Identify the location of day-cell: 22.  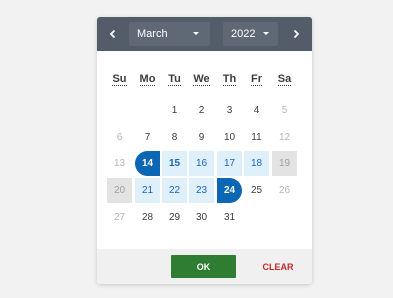
(174, 190).